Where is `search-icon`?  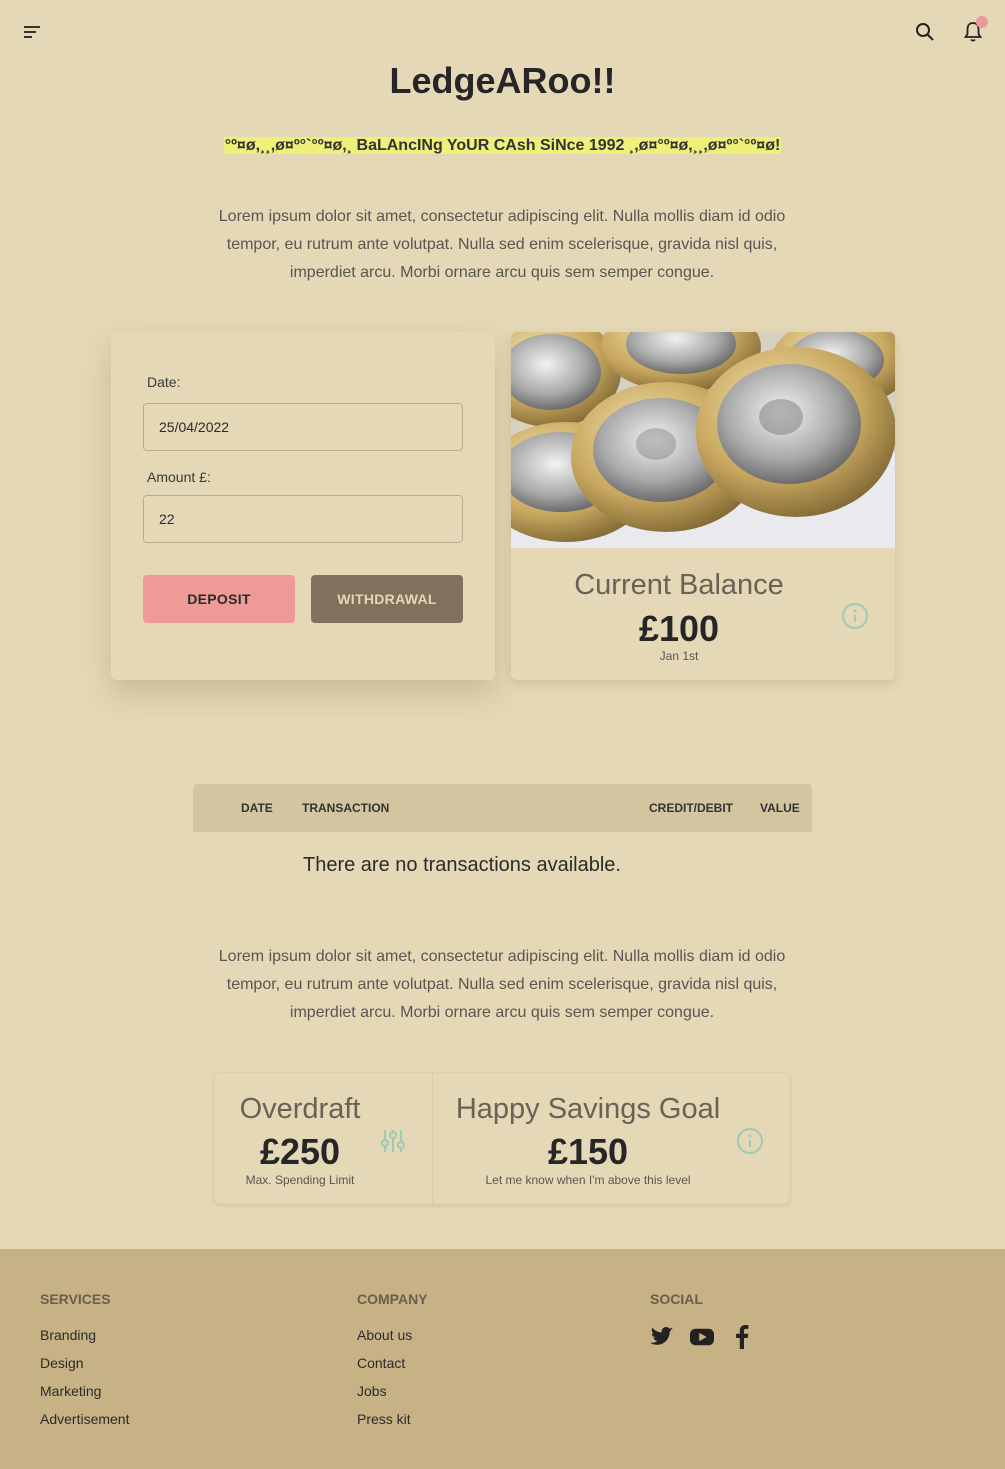 search-icon is located at coordinates (925, 32).